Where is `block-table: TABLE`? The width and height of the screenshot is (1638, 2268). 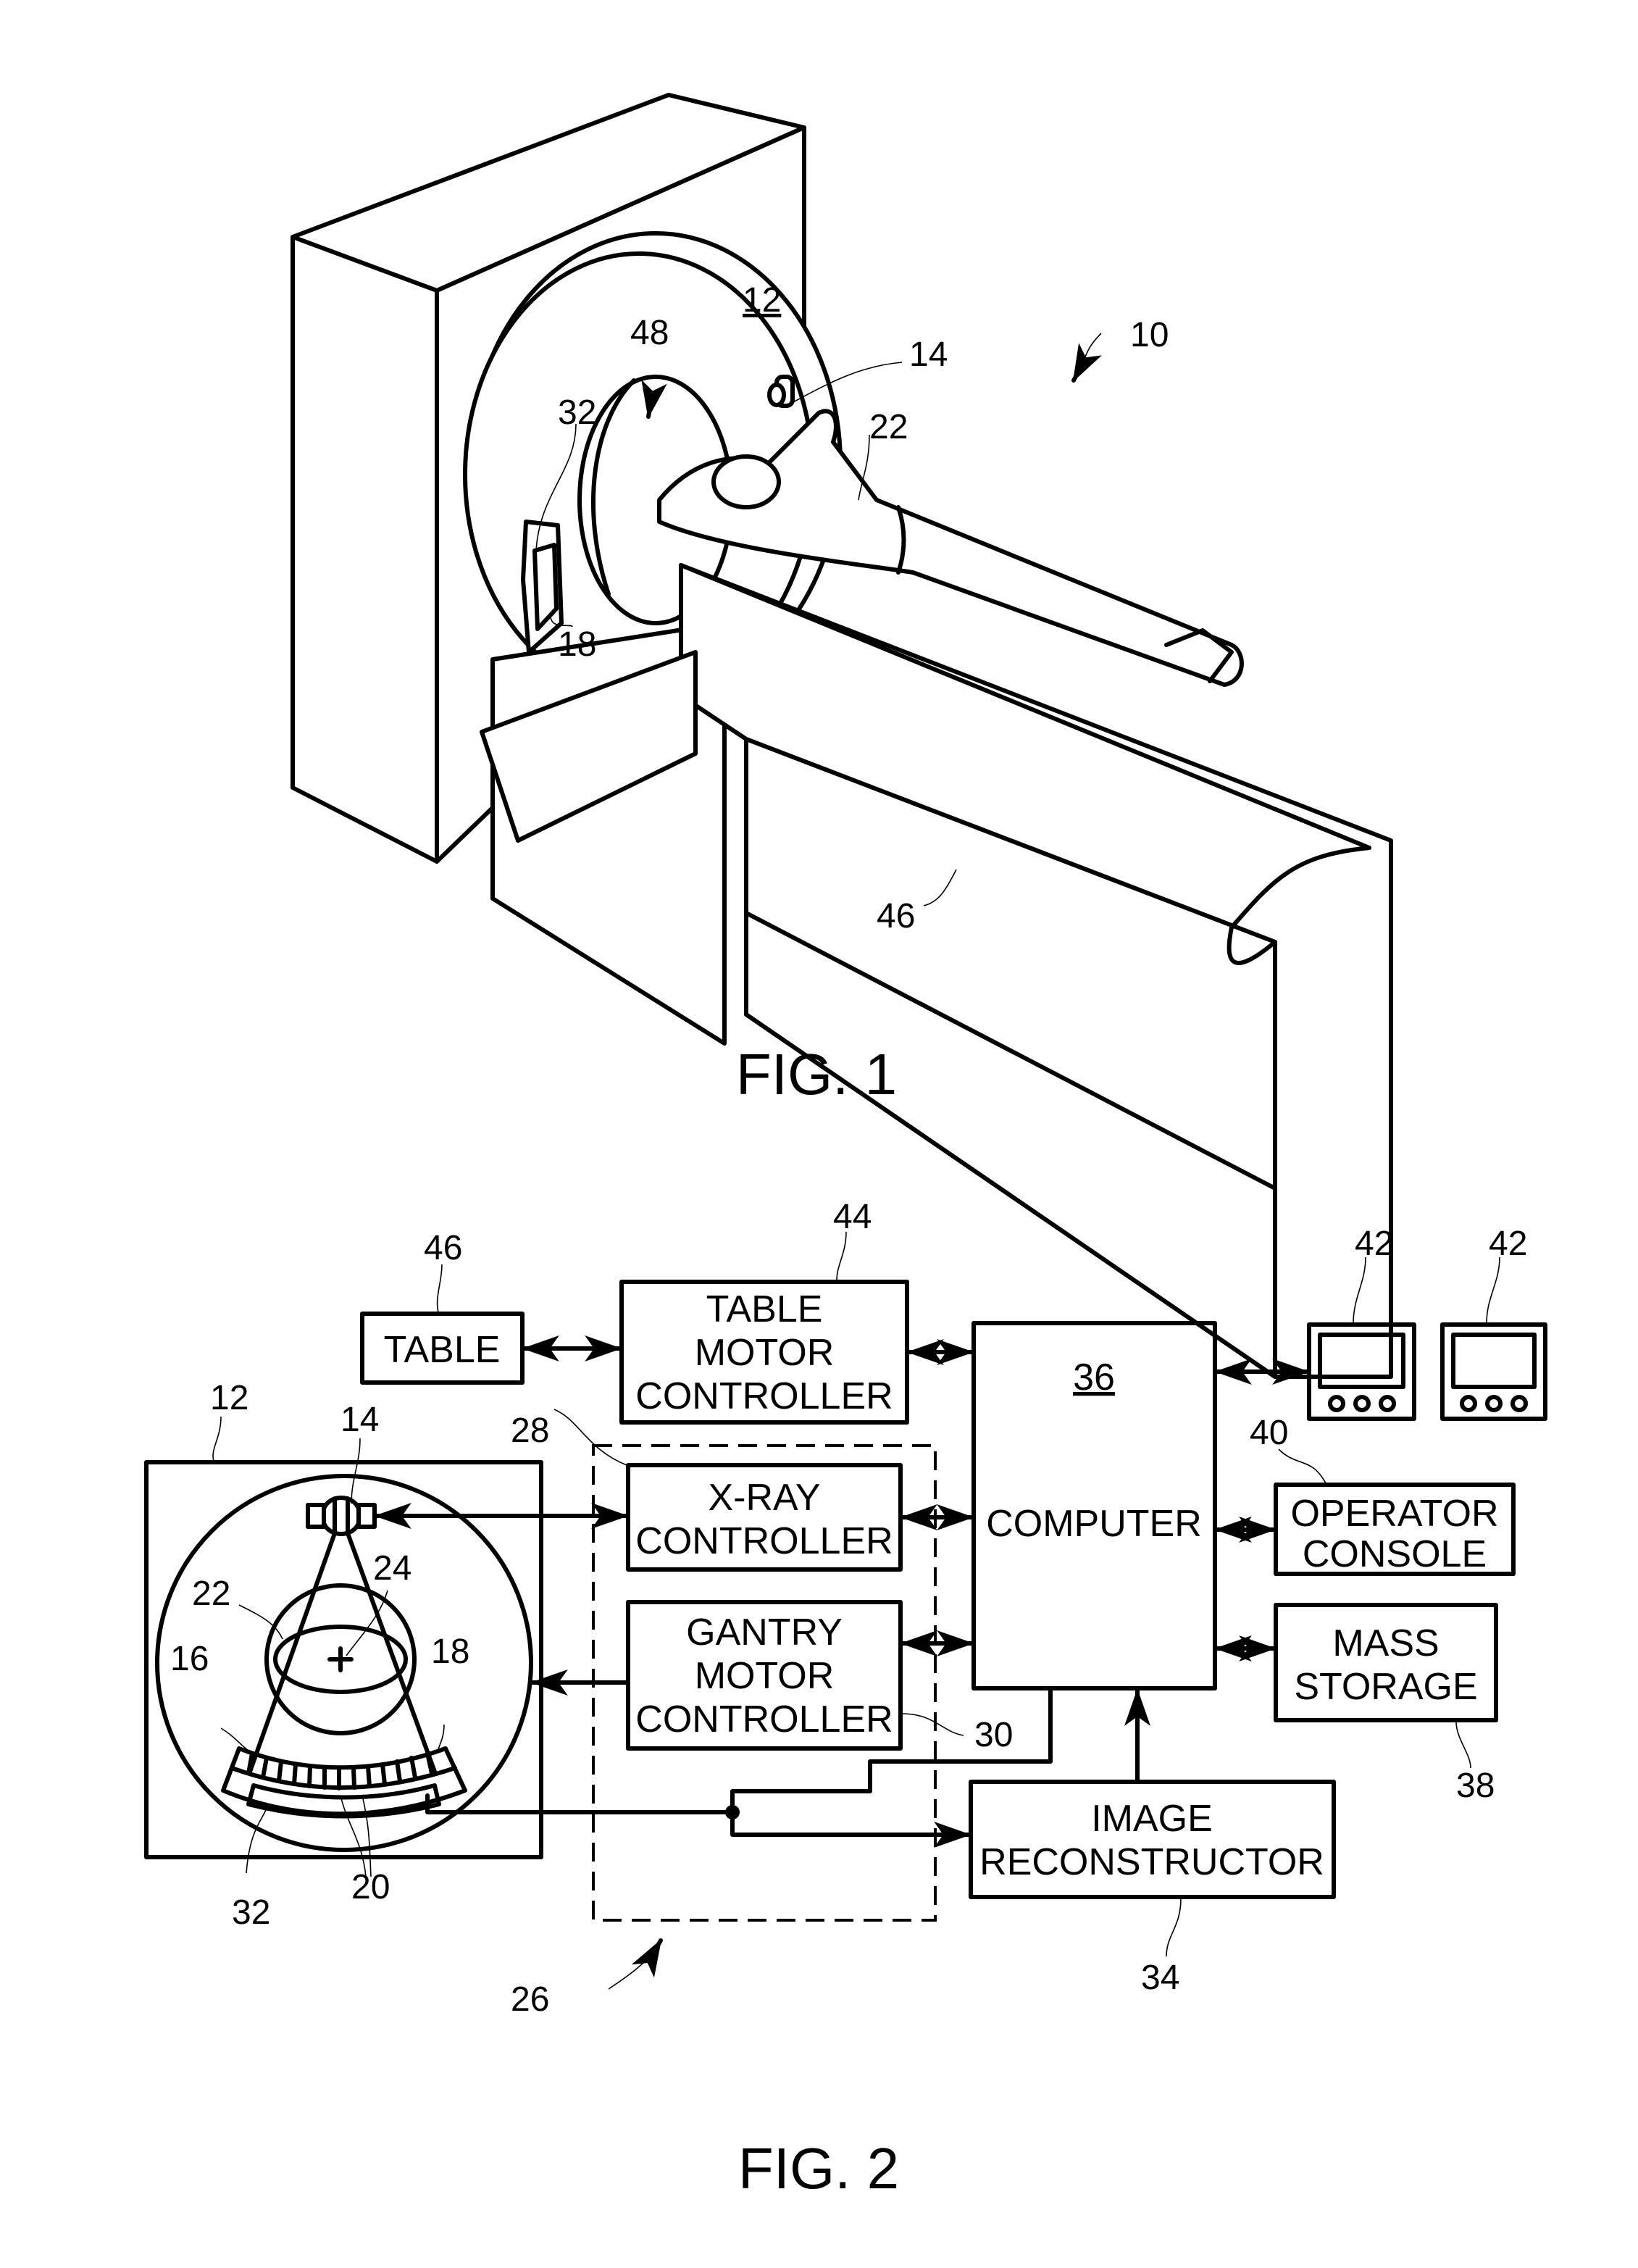
block-table: TABLE is located at coordinates (442, 1349).